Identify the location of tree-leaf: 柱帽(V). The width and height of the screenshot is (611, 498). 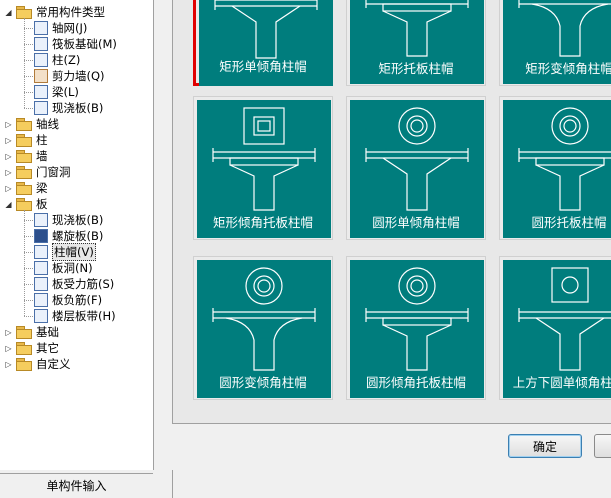
(65, 252).